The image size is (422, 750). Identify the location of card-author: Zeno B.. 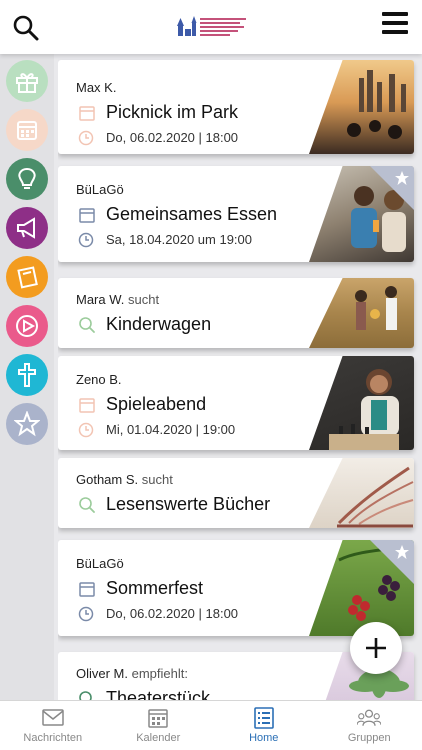
(99, 379).